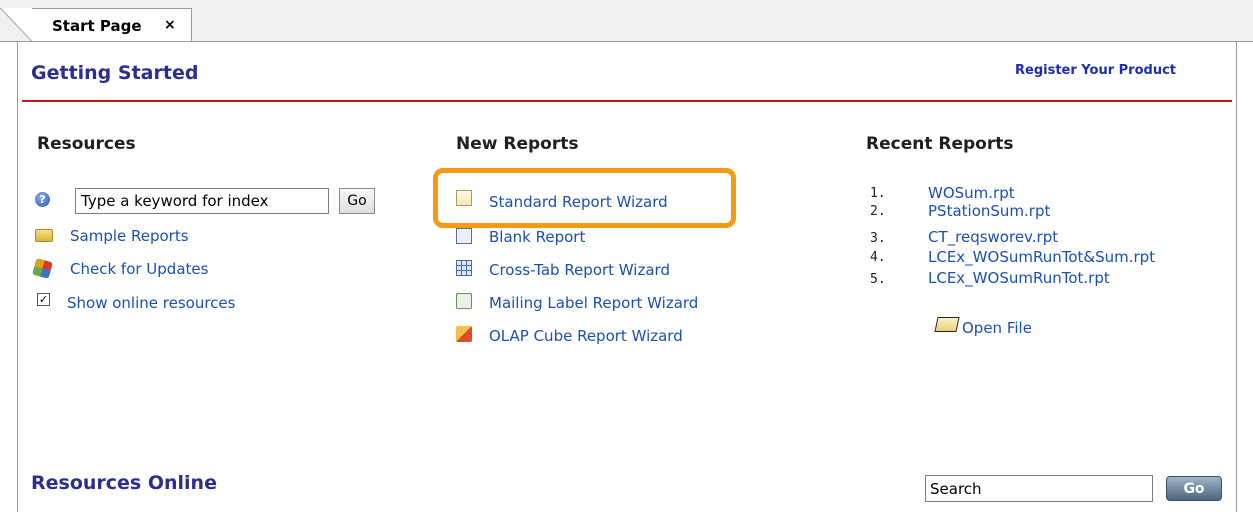 The width and height of the screenshot is (1253, 512). Describe the element at coordinates (357, 201) in the screenshot. I see `index-go-button: Go` at that location.